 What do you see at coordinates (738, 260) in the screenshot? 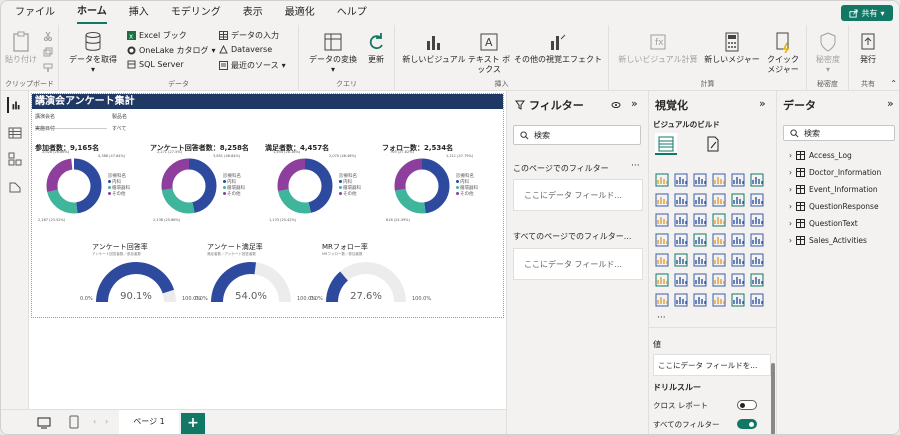
I see `matrix-visual-icon` at bounding box center [738, 260].